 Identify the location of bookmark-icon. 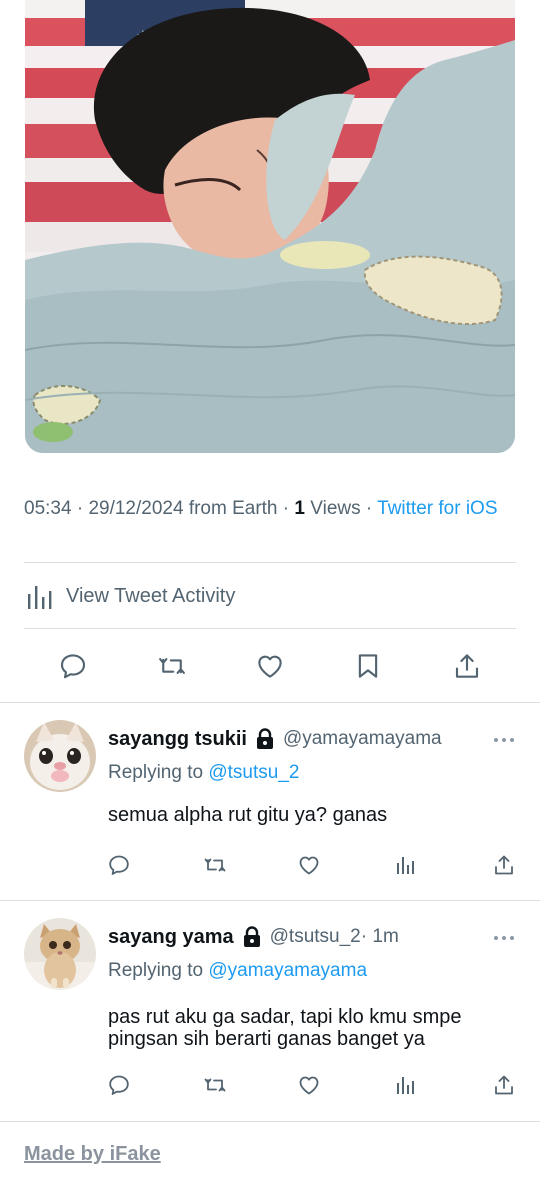
(368, 666).